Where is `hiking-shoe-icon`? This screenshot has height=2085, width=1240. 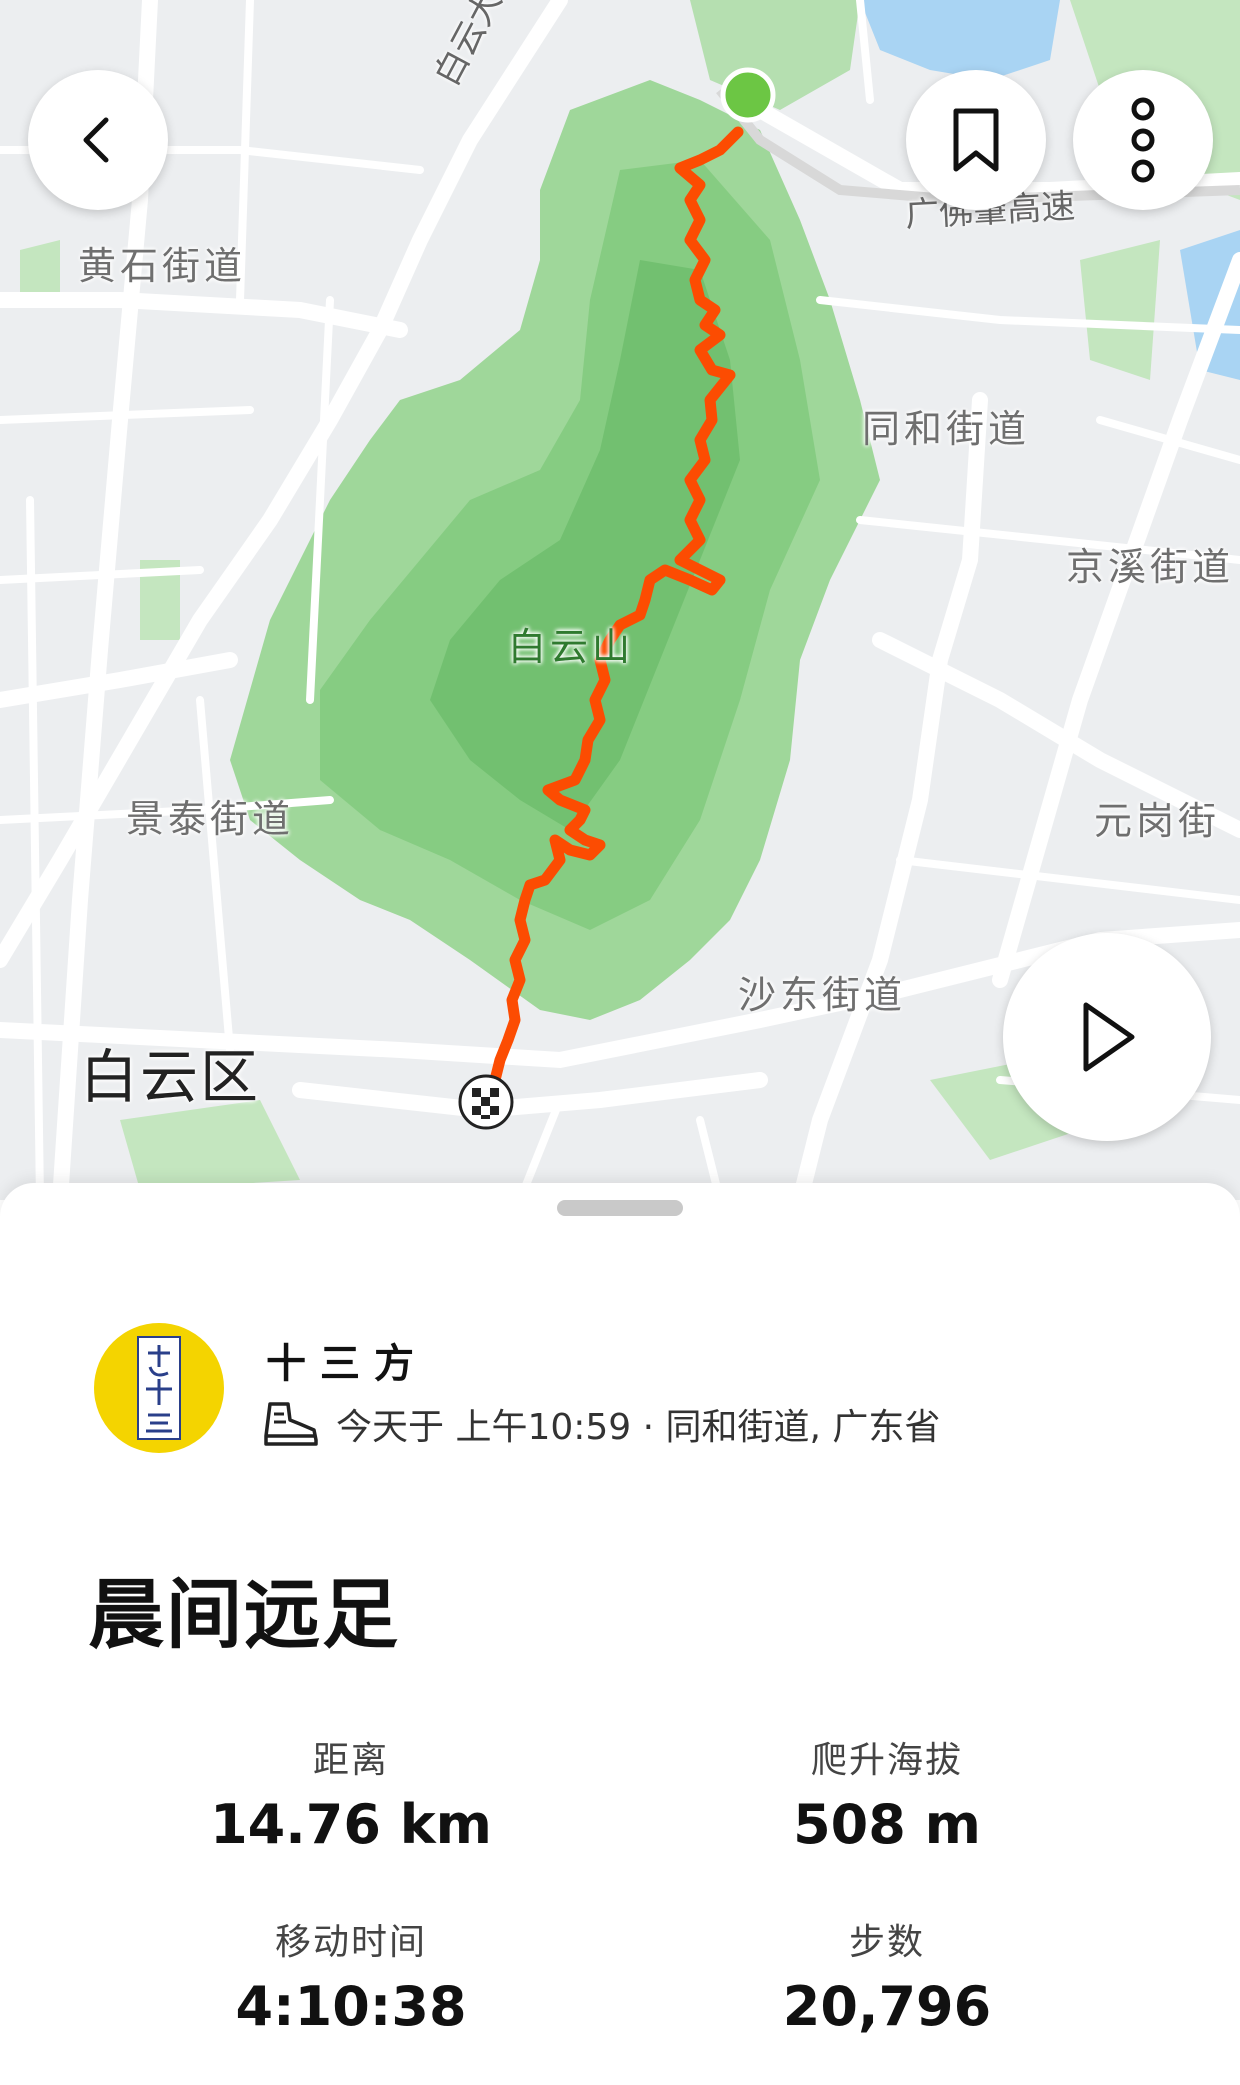
hiking-shoe-icon is located at coordinates (291, 1424).